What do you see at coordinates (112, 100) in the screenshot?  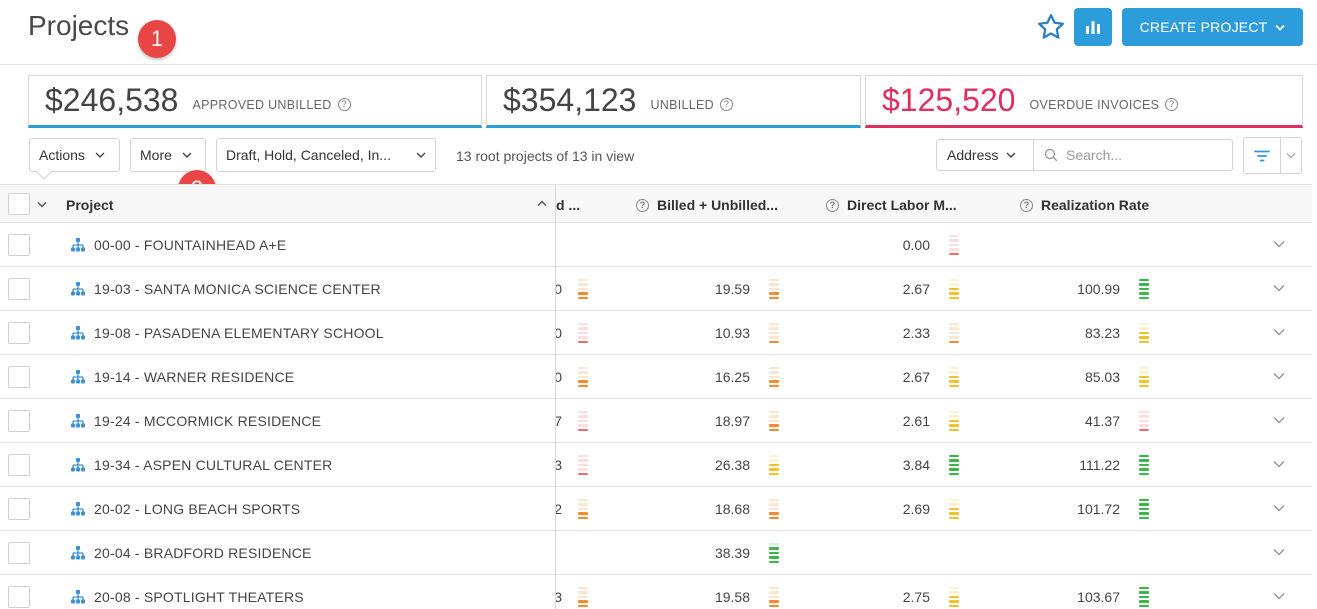 I see `kpi-value: $246,538` at bounding box center [112, 100].